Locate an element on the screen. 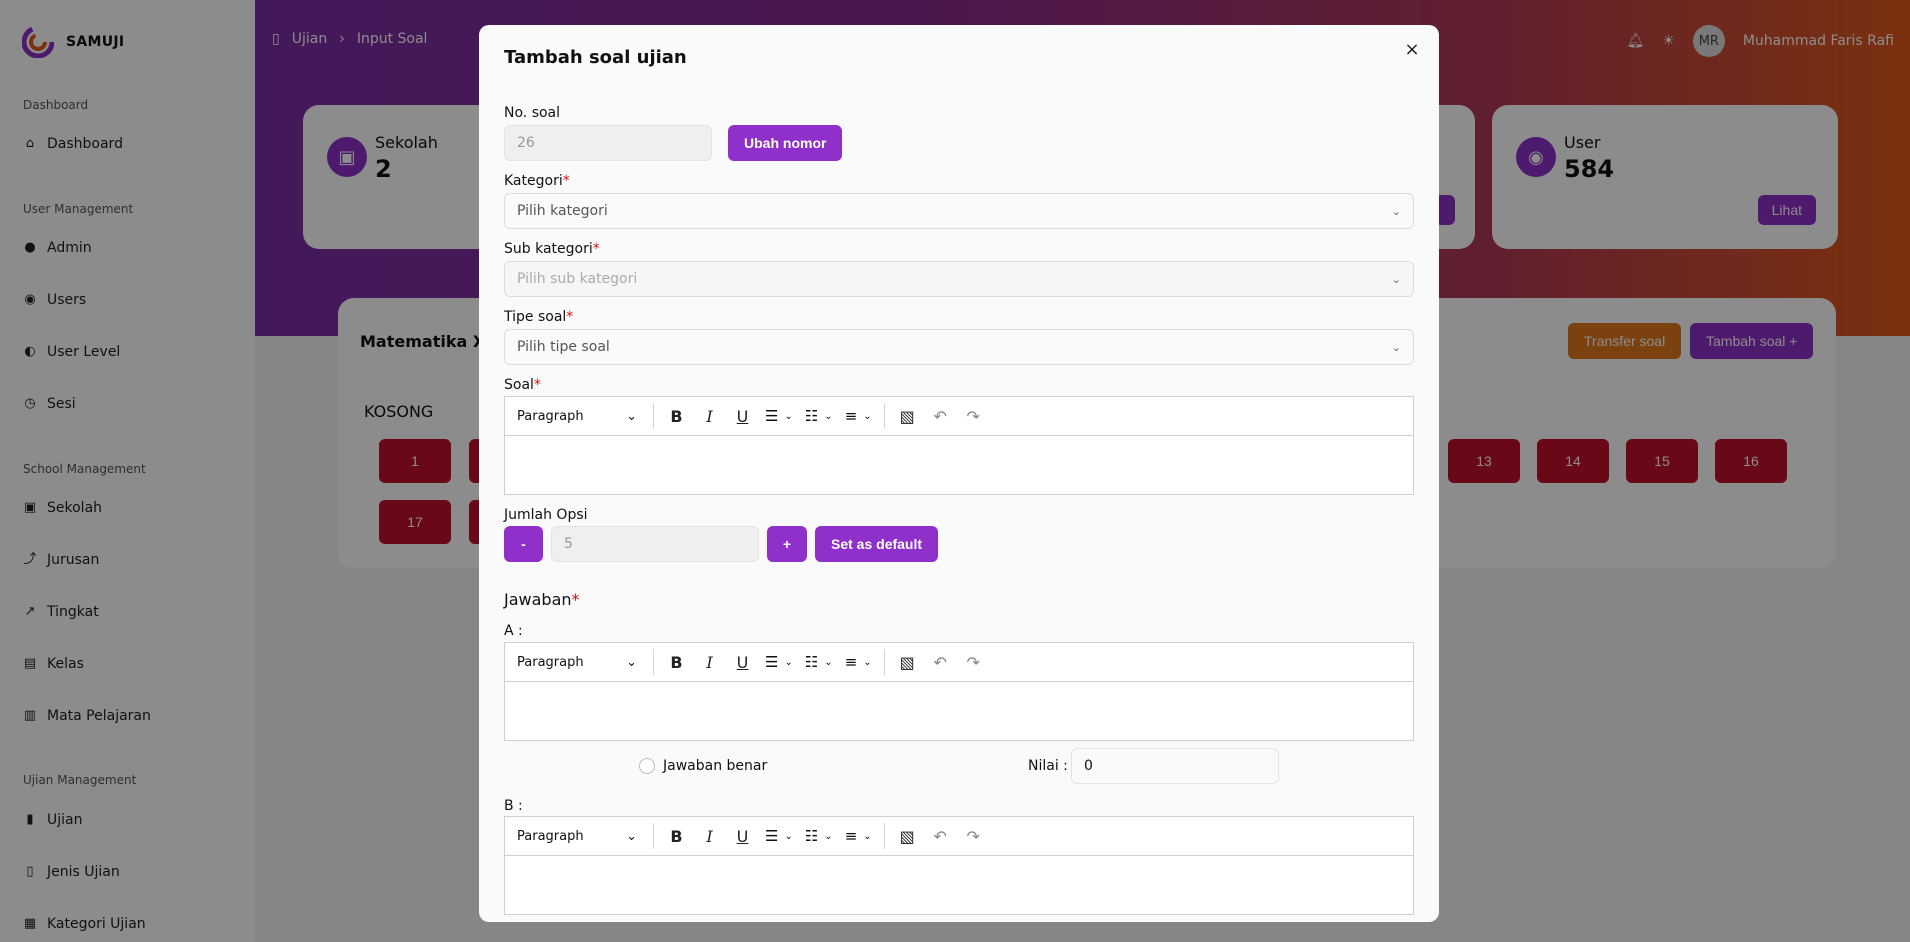  no-soal-label: No. soal is located at coordinates (532, 113).